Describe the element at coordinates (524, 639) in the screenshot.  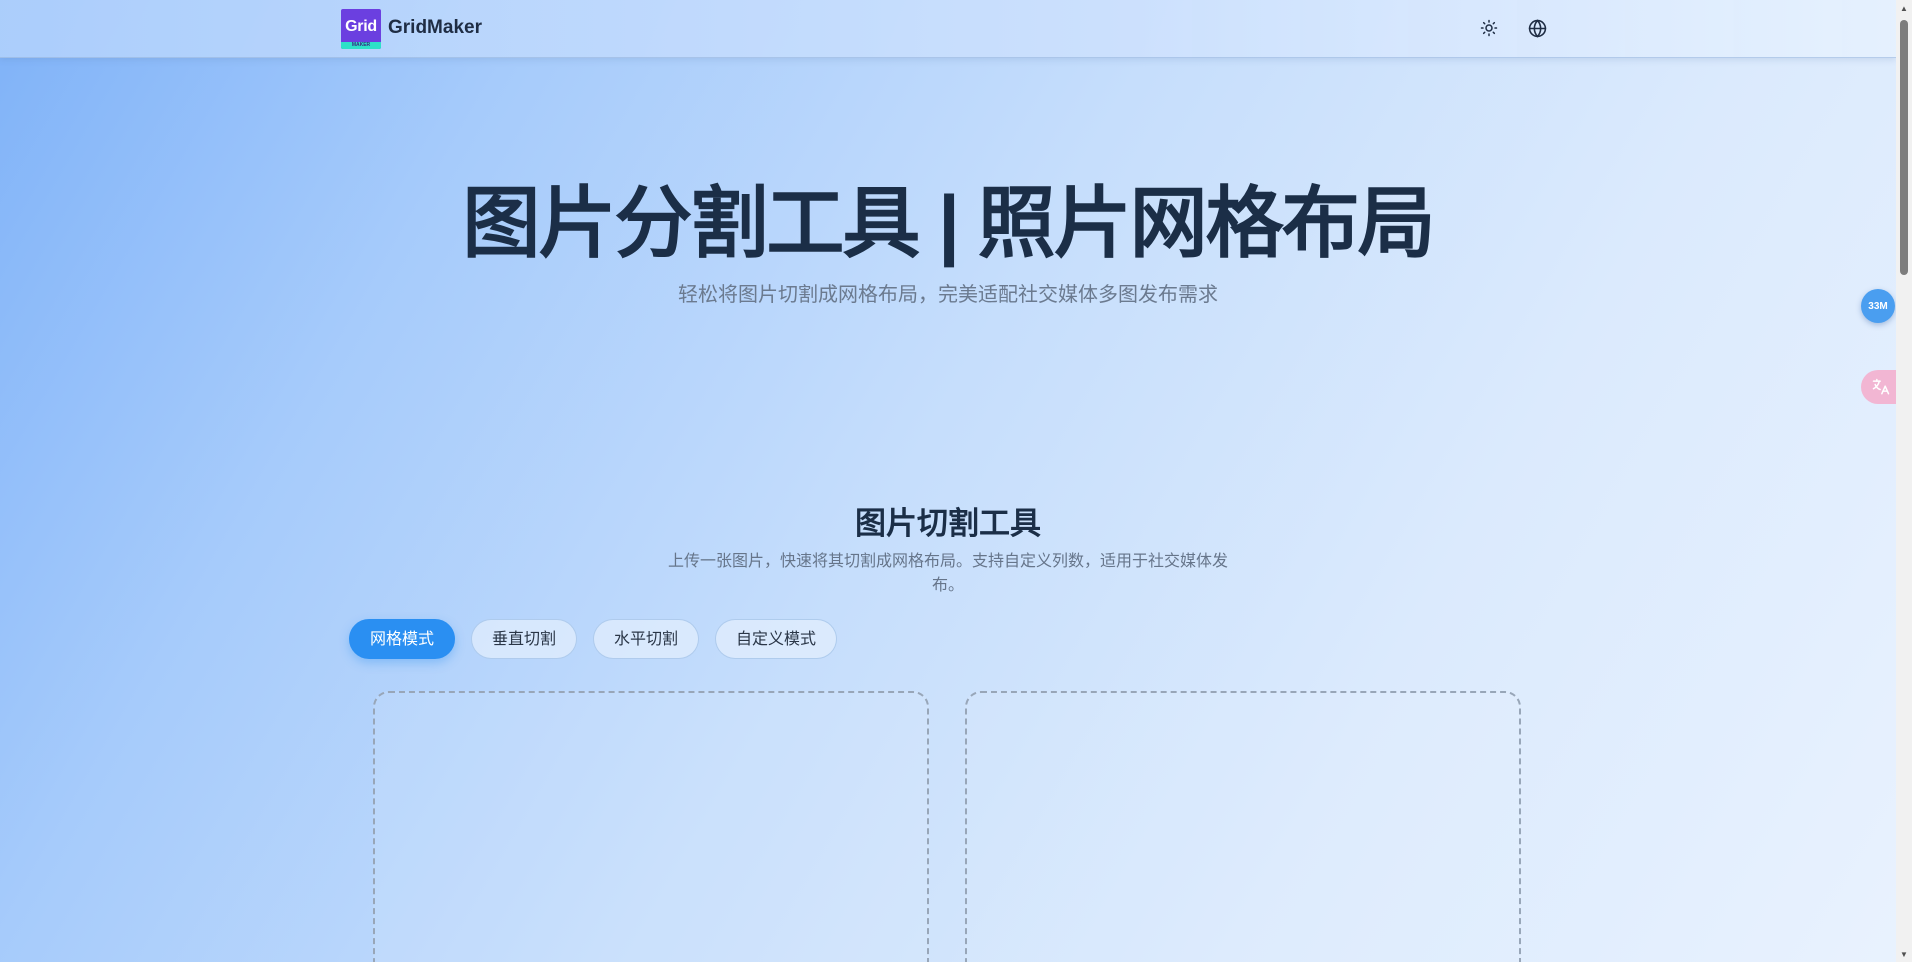
I see `tab-vertical-split: 垂直切割` at that location.